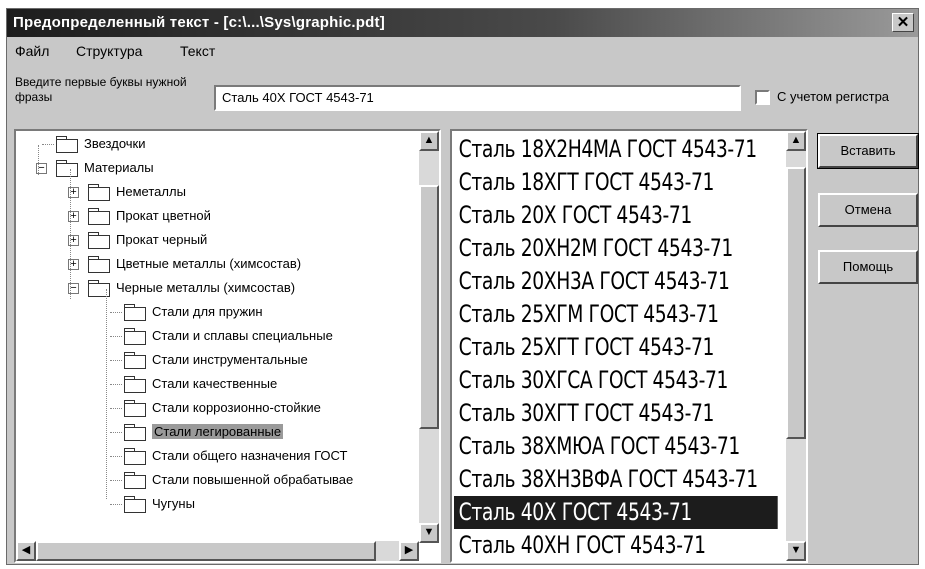 This screenshot has height=569, width=925. What do you see at coordinates (616, 413) in the screenshot?
I see `list-item: Сталь 30ХГТ ГОСТ 4543-71` at bounding box center [616, 413].